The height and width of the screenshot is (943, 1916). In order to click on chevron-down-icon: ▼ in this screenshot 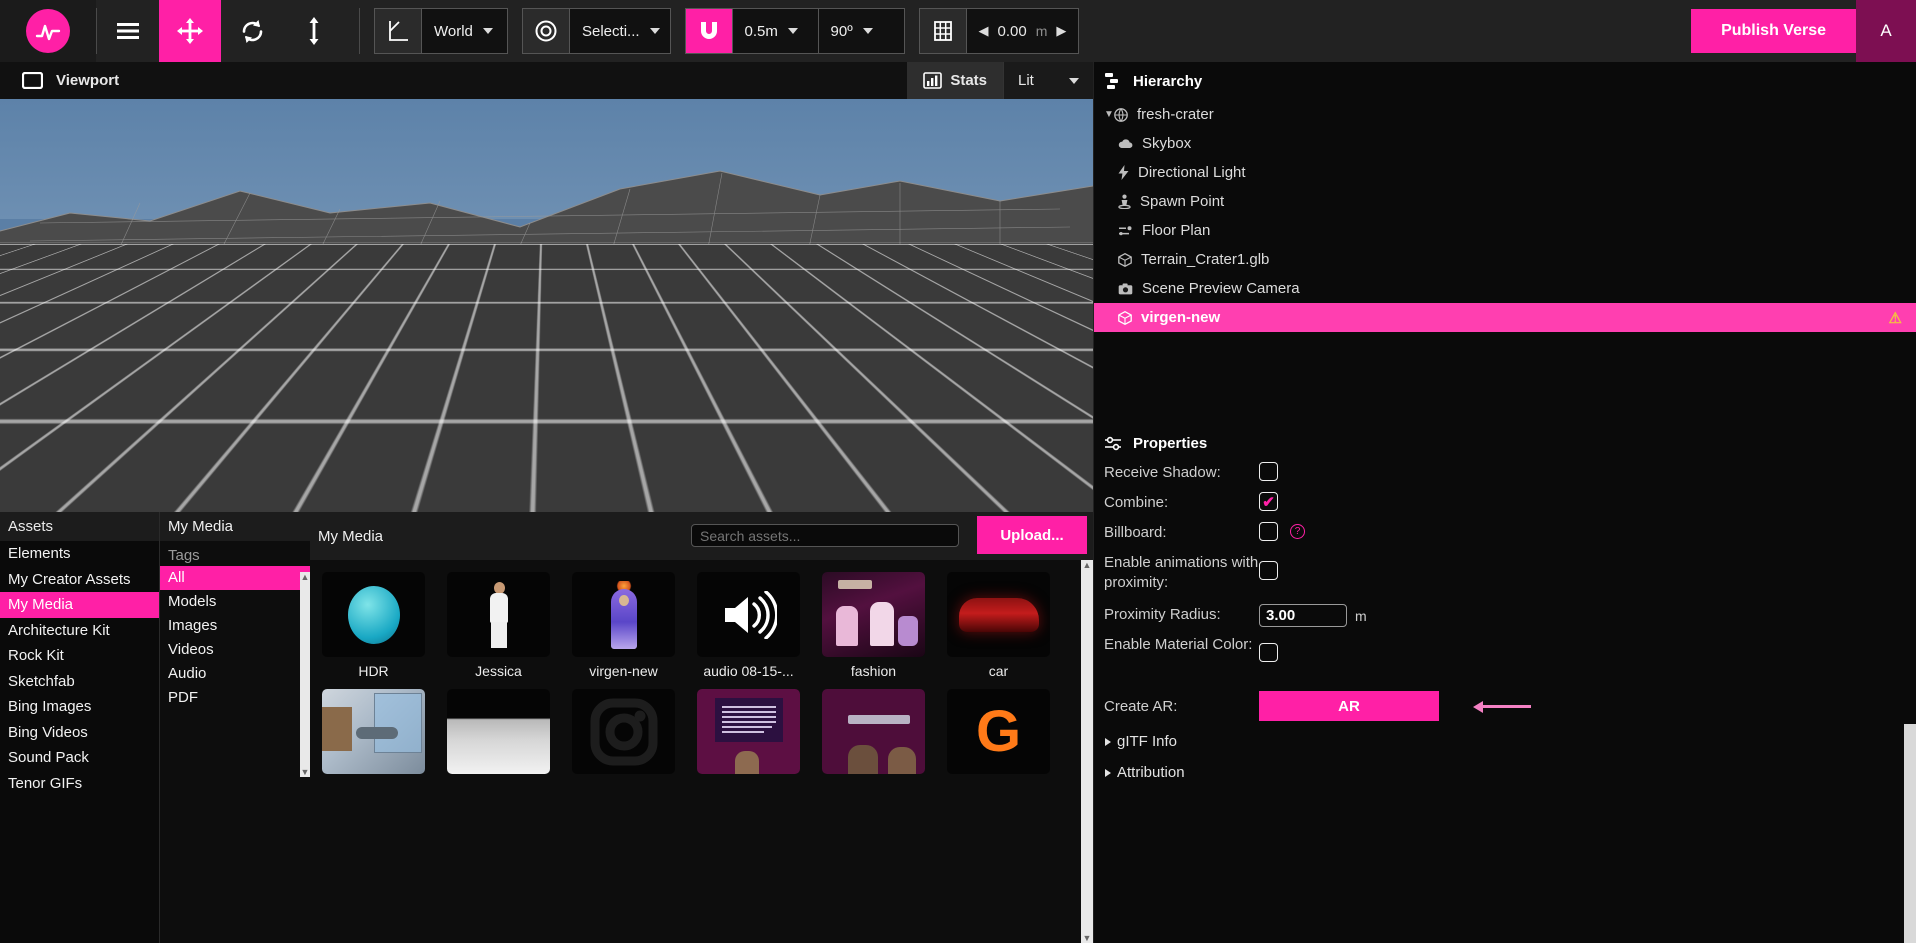, I will do `click(1109, 114)`.